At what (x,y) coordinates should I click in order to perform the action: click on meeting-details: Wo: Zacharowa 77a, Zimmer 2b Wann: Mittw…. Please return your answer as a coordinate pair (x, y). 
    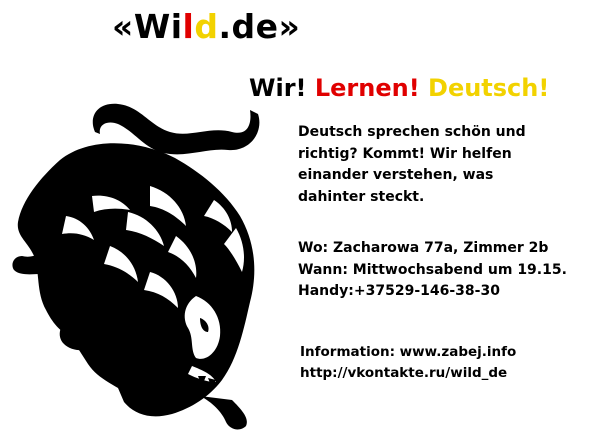
    Looking at the image, I should click on (445, 270).